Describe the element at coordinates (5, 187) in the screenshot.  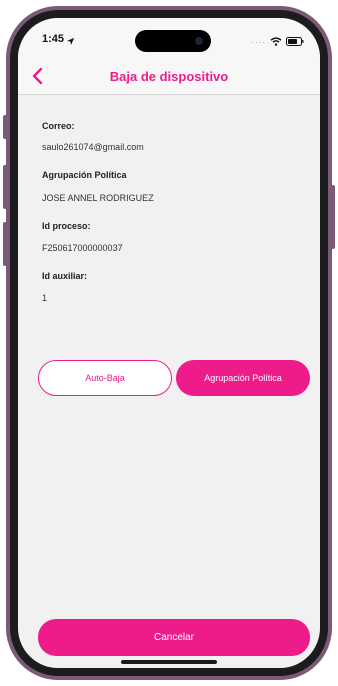
I see `volume-up-button` at that location.